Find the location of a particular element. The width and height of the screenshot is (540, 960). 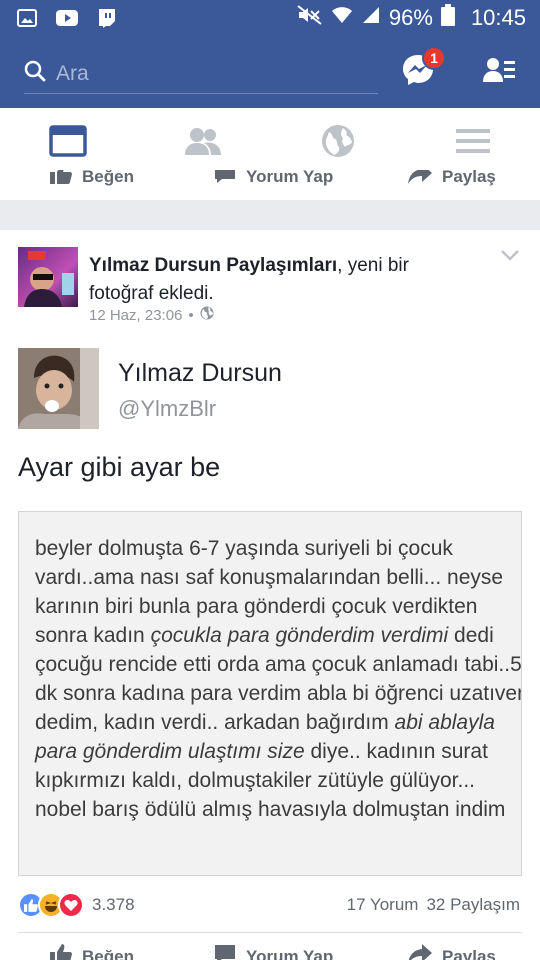

search-icon is located at coordinates (35, 73).